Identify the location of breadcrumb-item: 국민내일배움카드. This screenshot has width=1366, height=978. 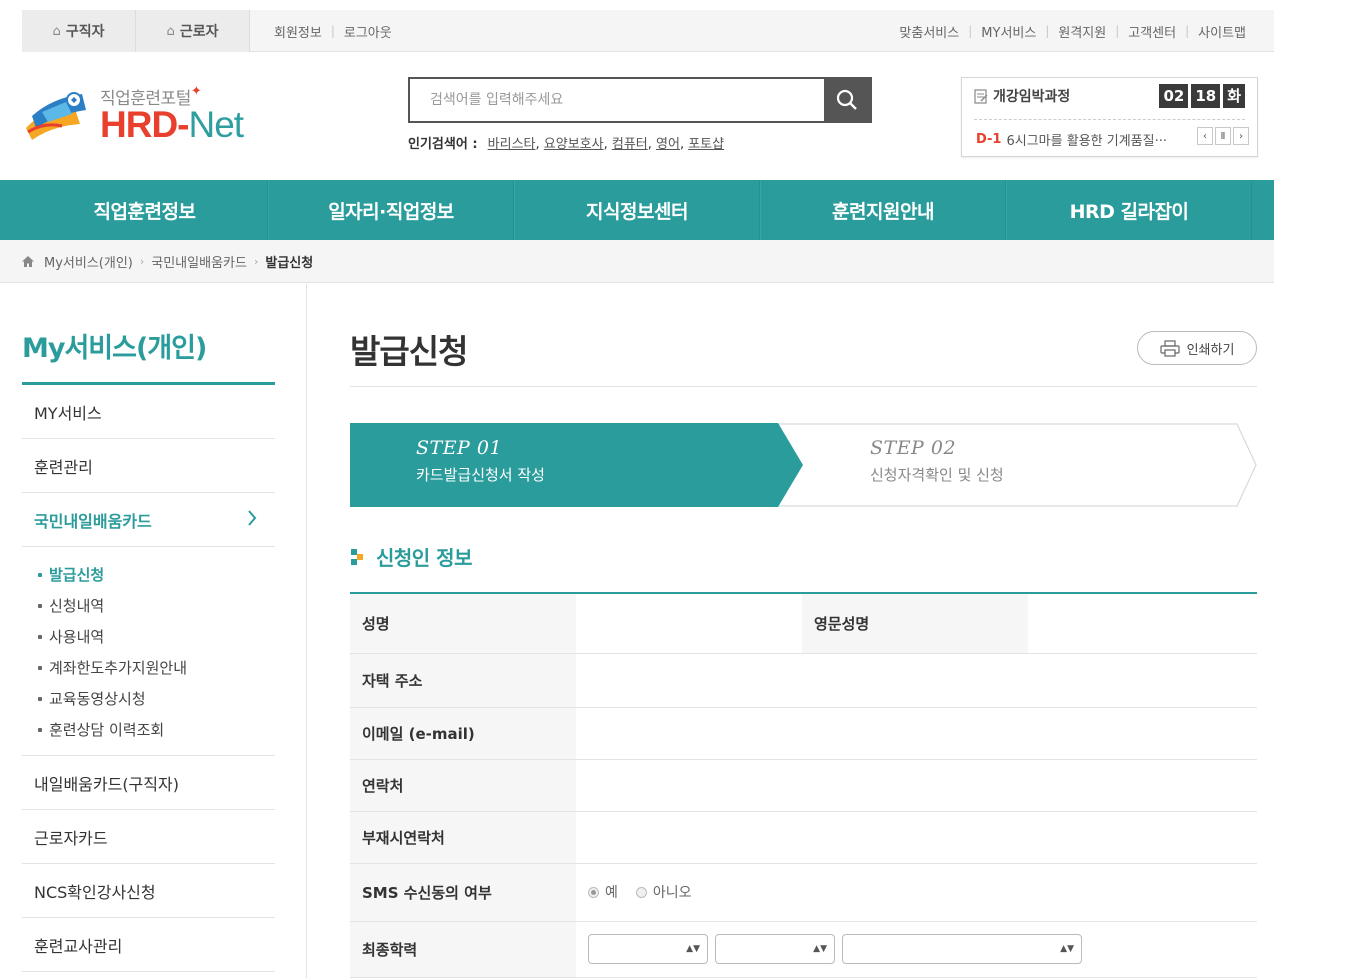
(199, 261).